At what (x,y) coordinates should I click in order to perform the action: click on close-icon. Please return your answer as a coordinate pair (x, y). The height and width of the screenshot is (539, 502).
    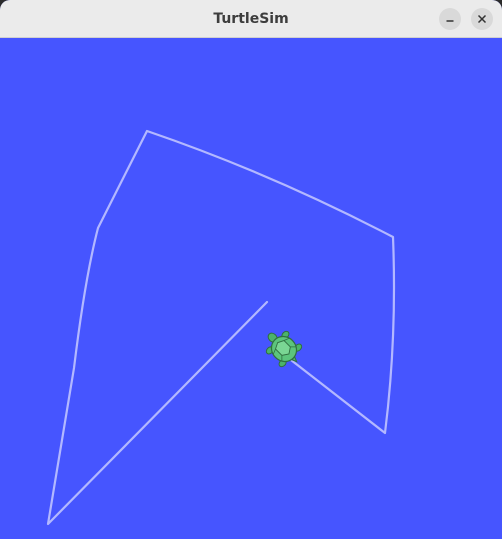
    Looking at the image, I should click on (482, 19).